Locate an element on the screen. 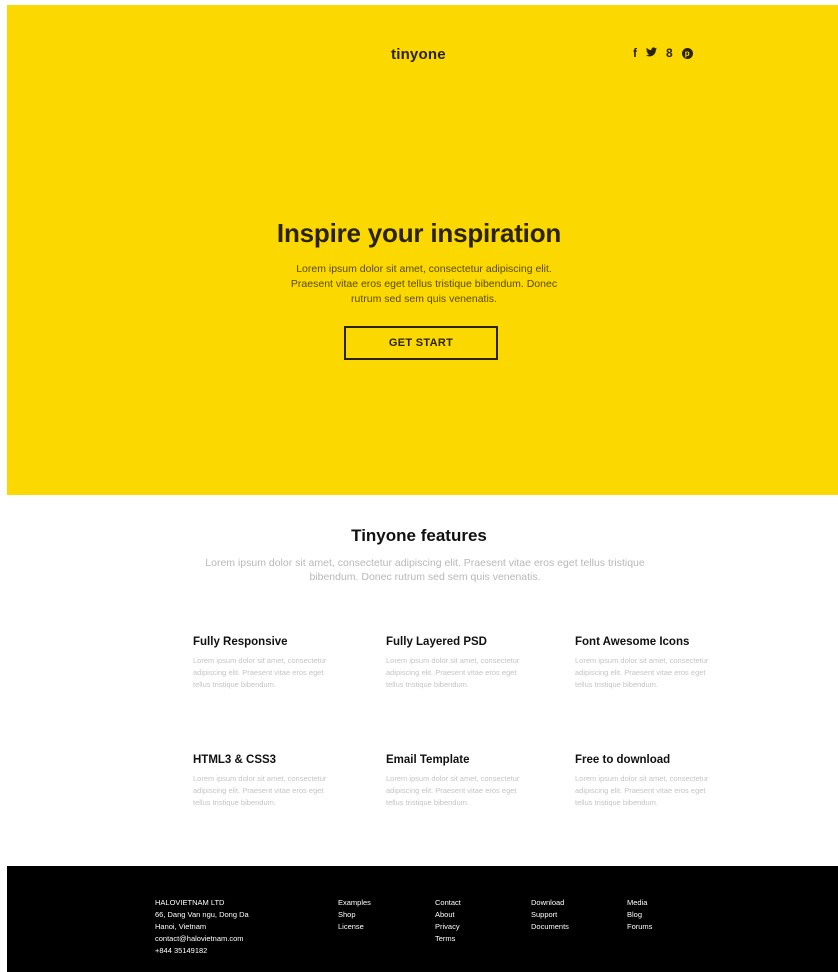 The width and height of the screenshot is (838, 972). social-links: f 8 p is located at coordinates (663, 53).